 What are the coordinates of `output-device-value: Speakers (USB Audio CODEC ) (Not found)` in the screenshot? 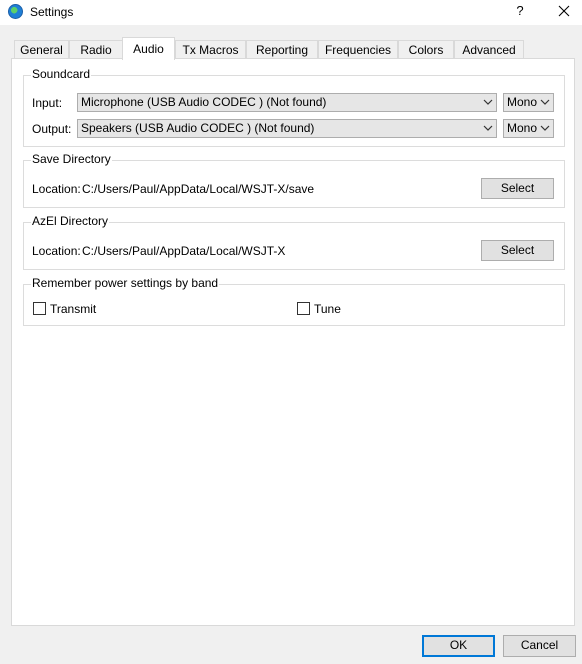 It's located at (198, 128).